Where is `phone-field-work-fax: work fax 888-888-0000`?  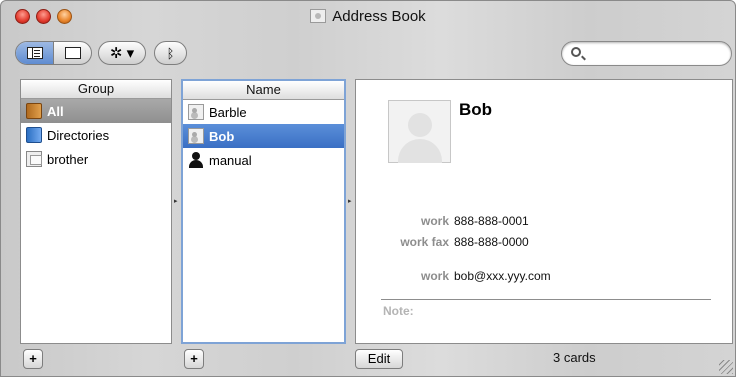
phone-field-work-fax: work fax 888-888-0000 is located at coordinates (526, 242).